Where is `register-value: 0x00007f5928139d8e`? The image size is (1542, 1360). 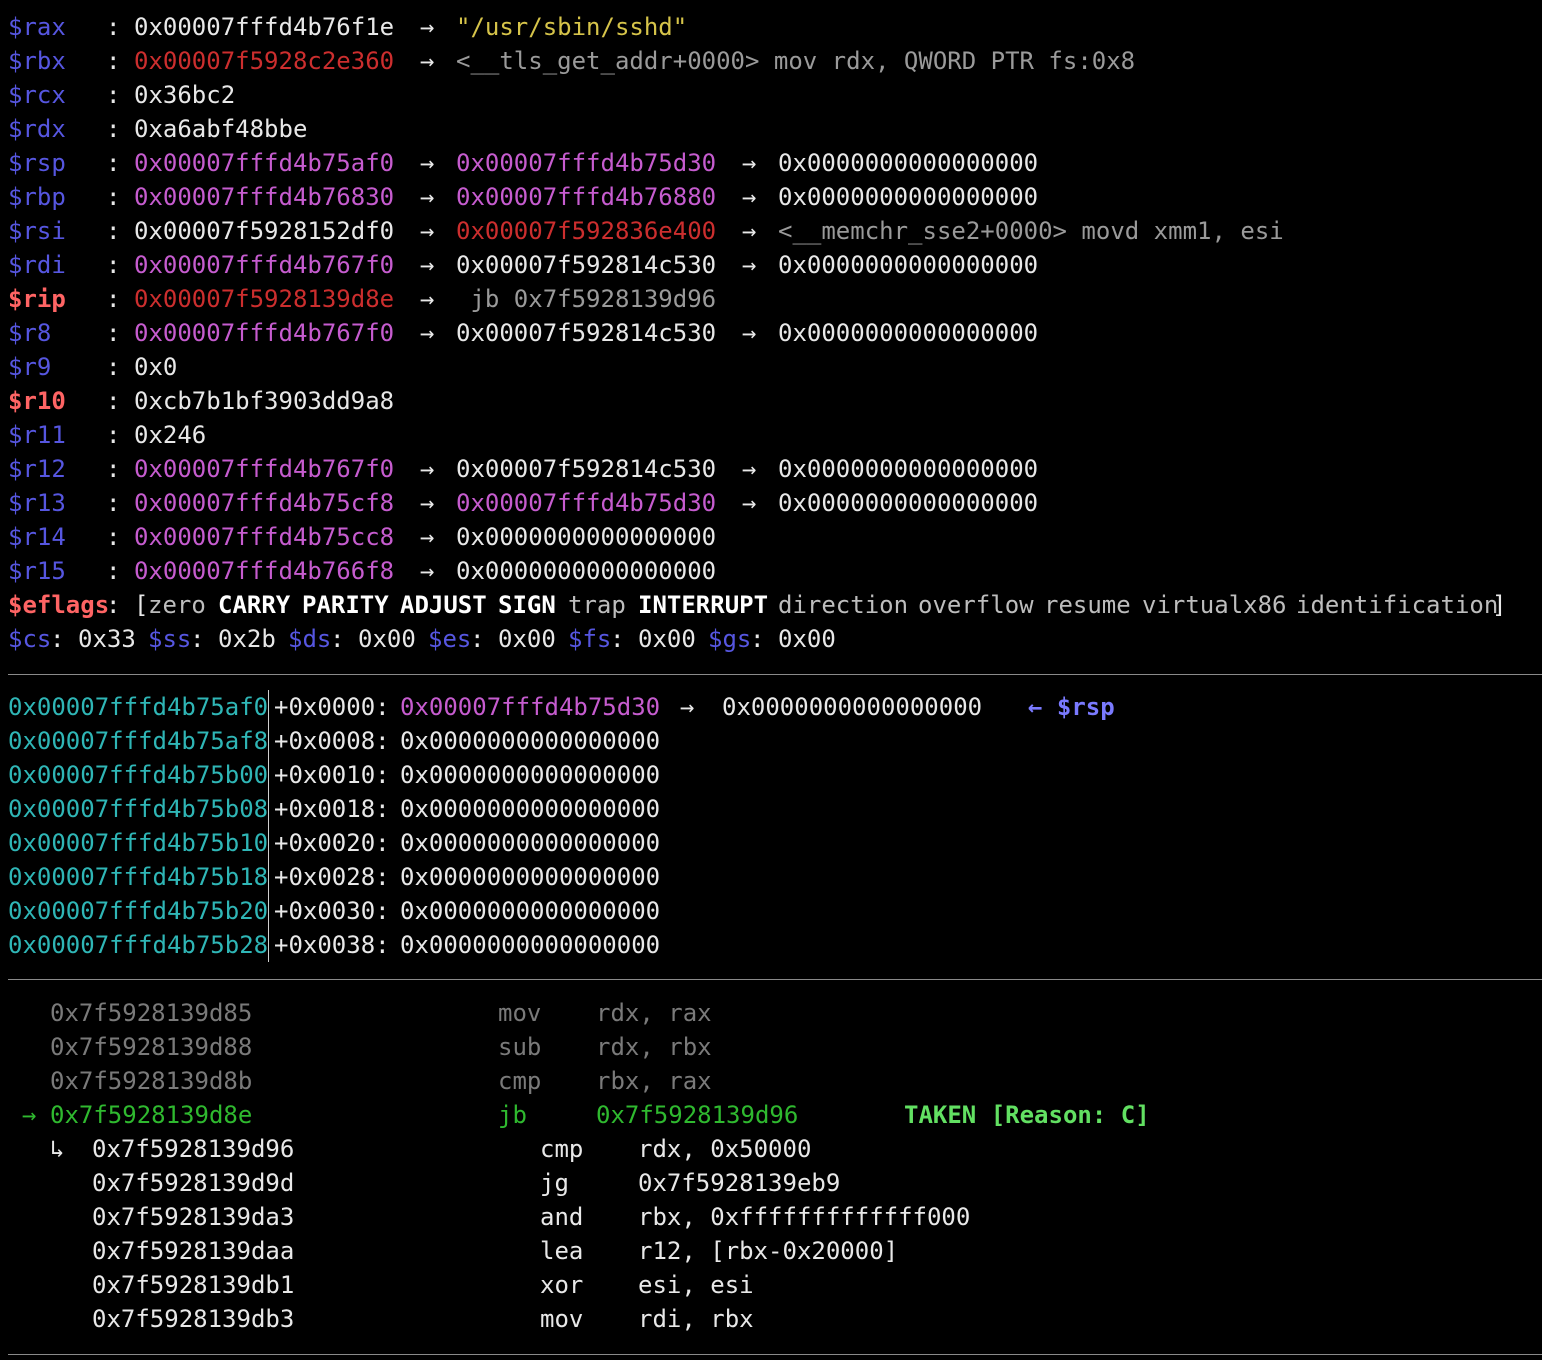
register-value: 0x00007f5928139d8e is located at coordinates (264, 299).